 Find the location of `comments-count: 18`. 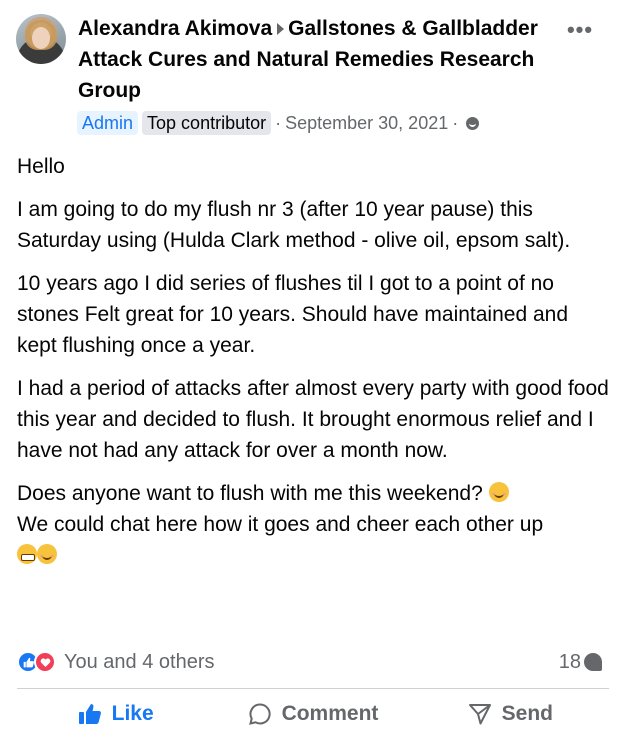

comments-count: 18 is located at coordinates (580, 662).